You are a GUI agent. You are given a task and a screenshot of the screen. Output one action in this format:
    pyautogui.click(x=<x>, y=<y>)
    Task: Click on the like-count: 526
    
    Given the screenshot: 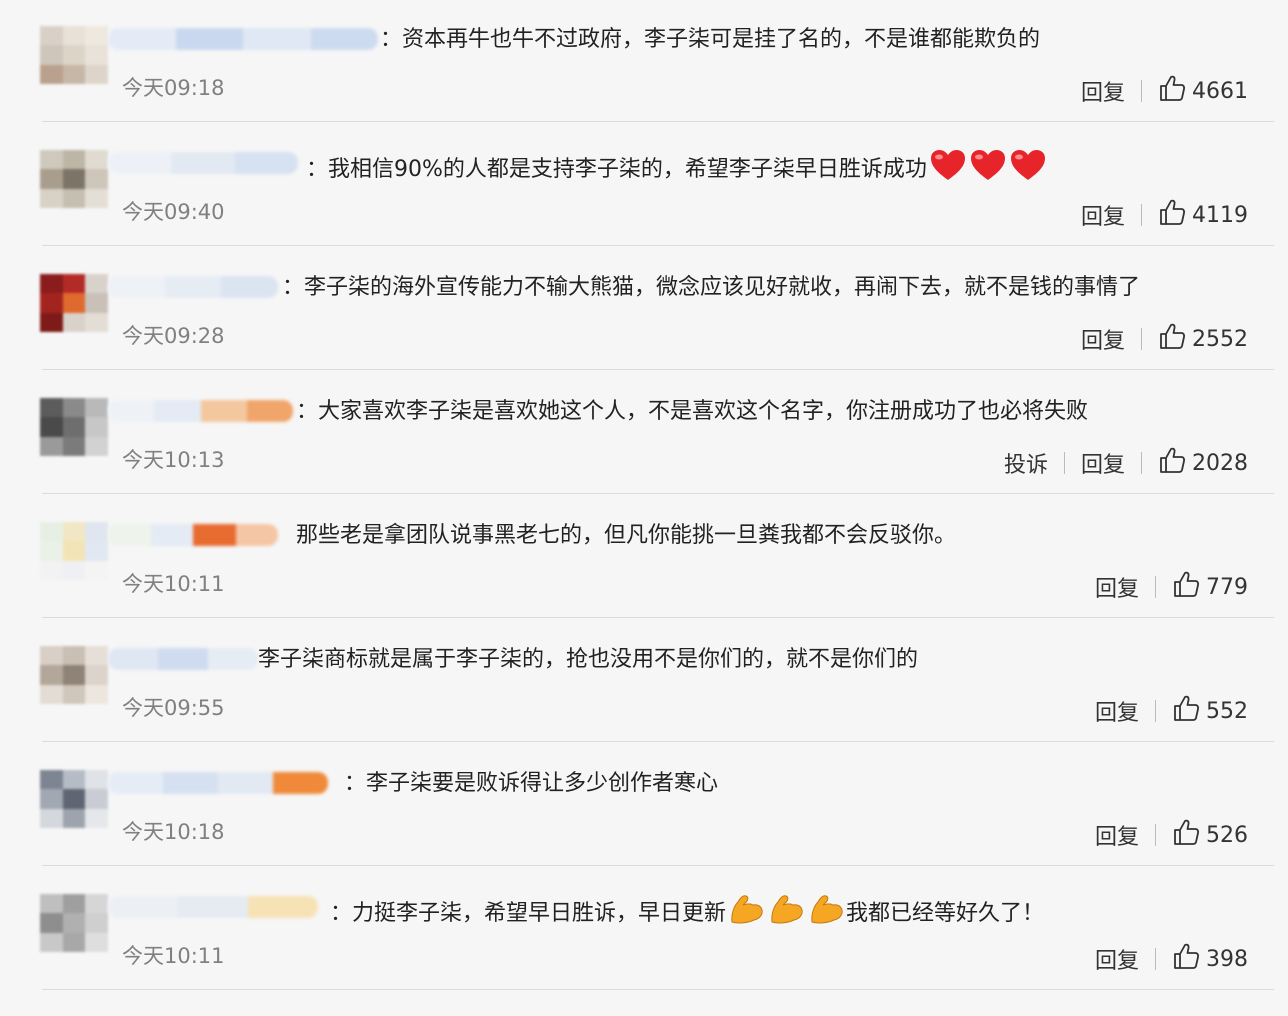 What is the action you would take?
    pyautogui.click(x=1227, y=835)
    